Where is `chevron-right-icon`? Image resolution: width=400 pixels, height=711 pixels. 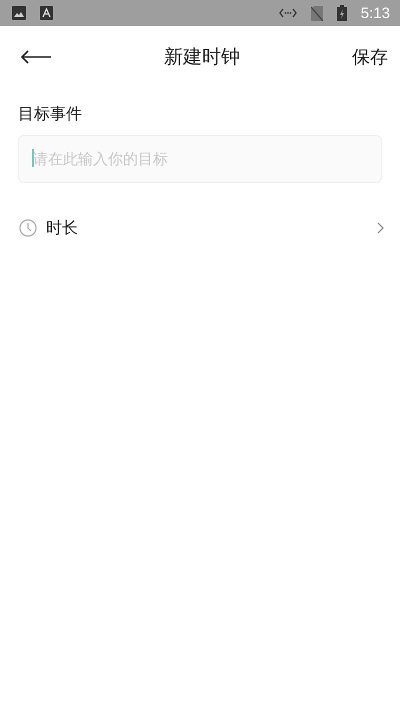
chevron-right-icon is located at coordinates (380, 228).